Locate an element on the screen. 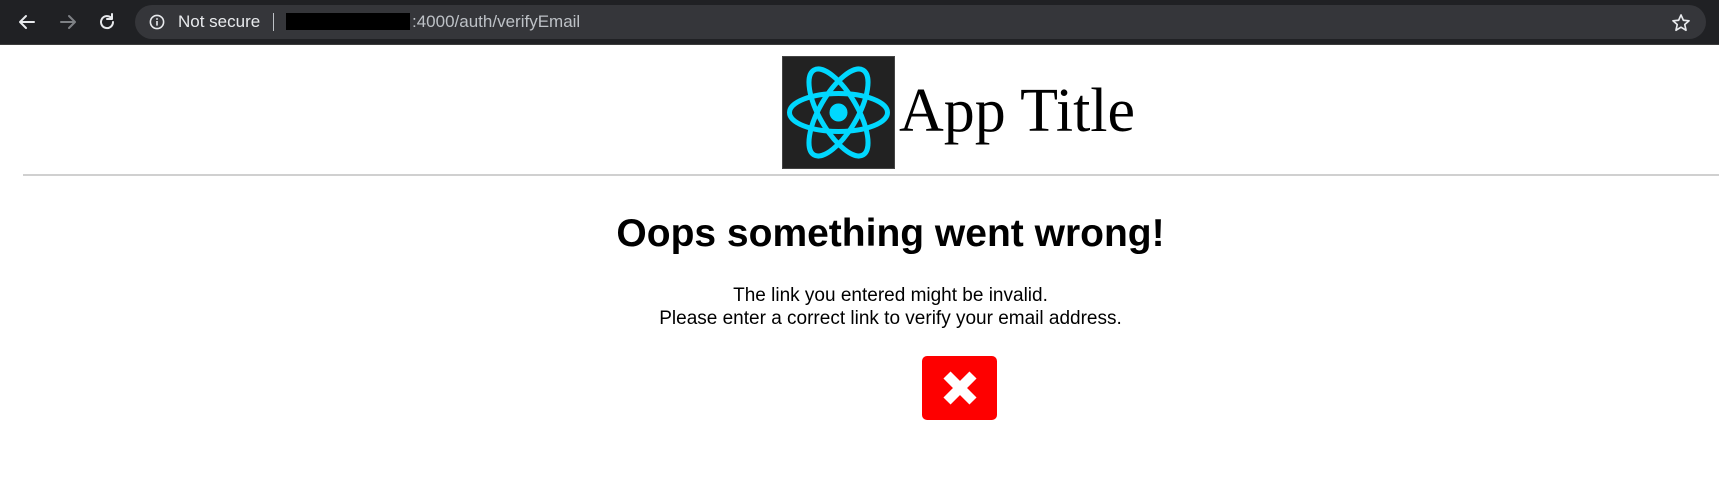 The width and height of the screenshot is (1719, 501). react-atom-icon is located at coordinates (838, 112).